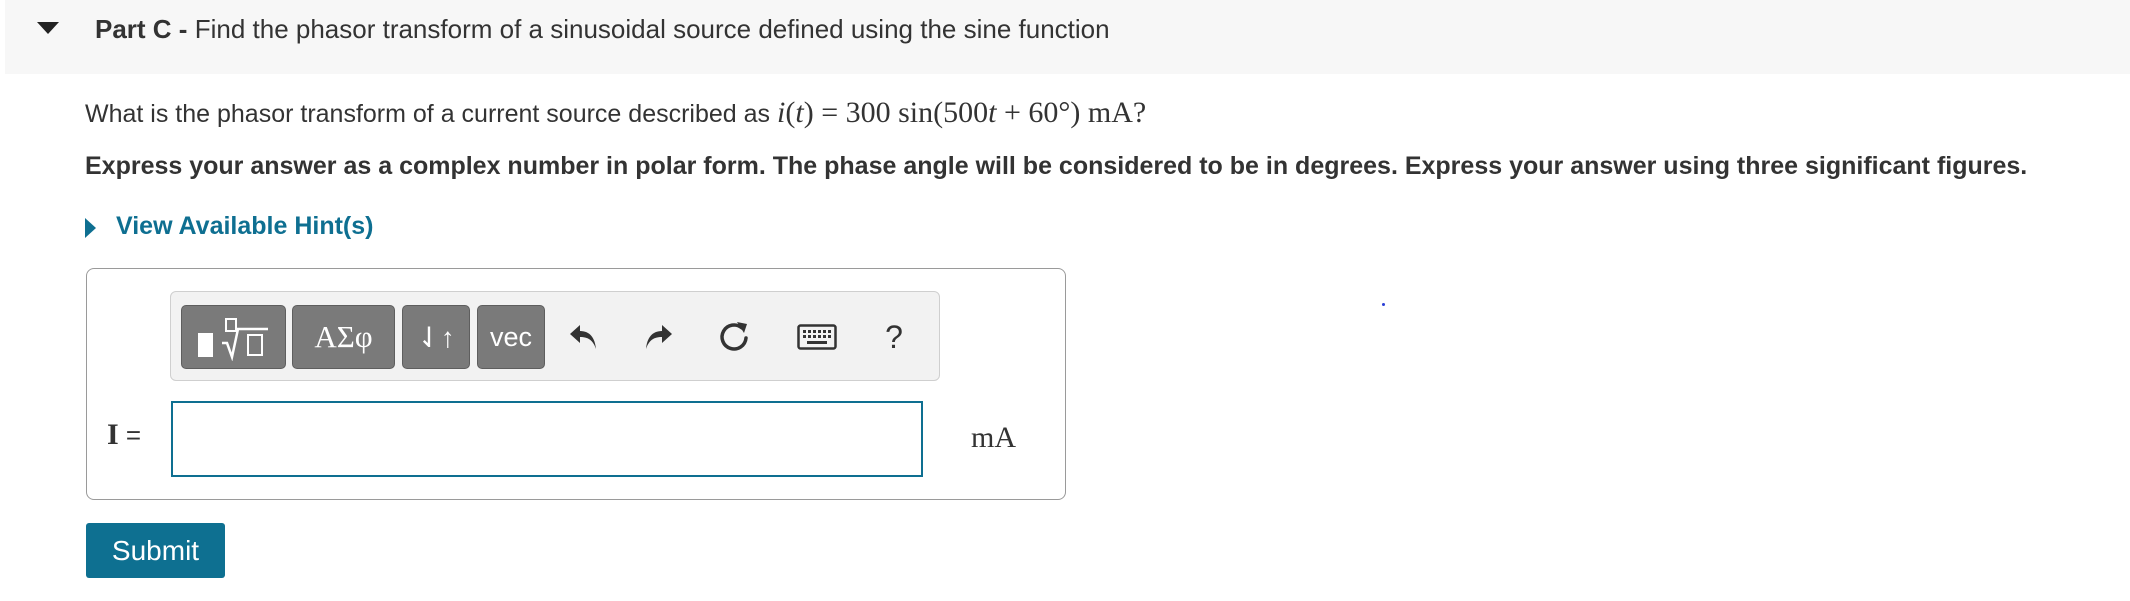 The image size is (2130, 601). What do you see at coordinates (141, 29) in the screenshot?
I see `part-label: Part C -` at bounding box center [141, 29].